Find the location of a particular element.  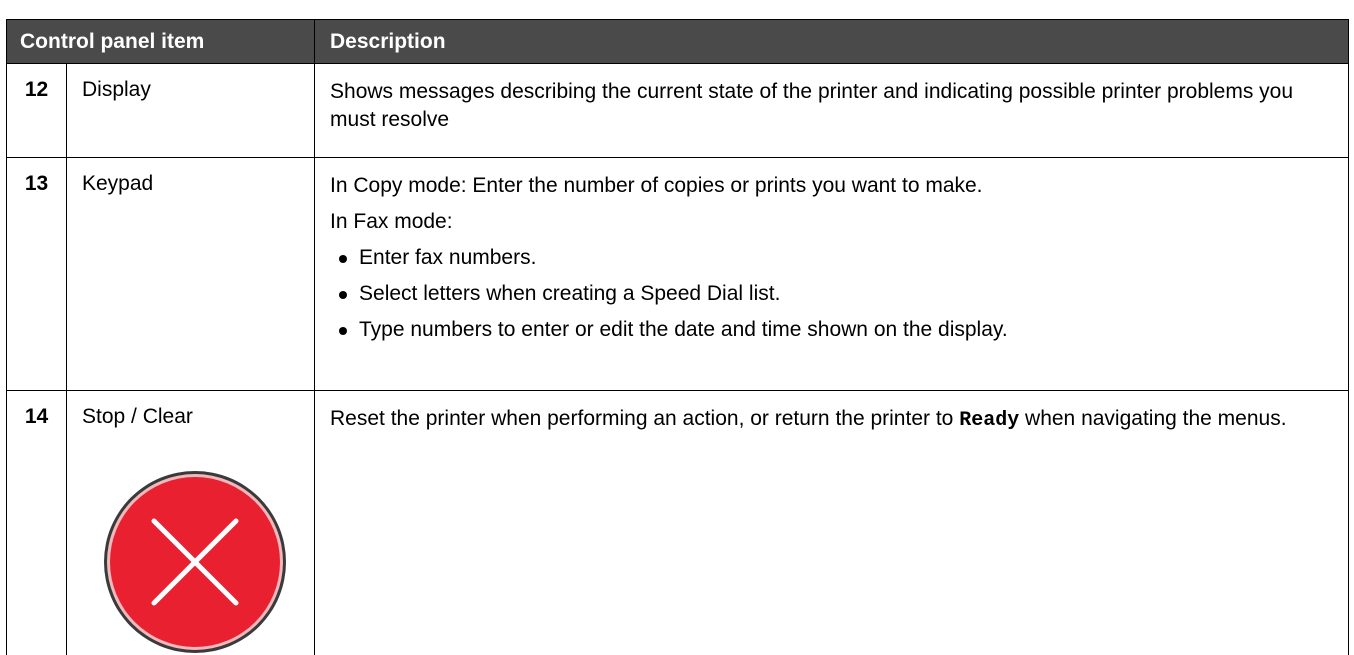

stop-description-after: when navigating the menus. is located at coordinates (1152, 418).